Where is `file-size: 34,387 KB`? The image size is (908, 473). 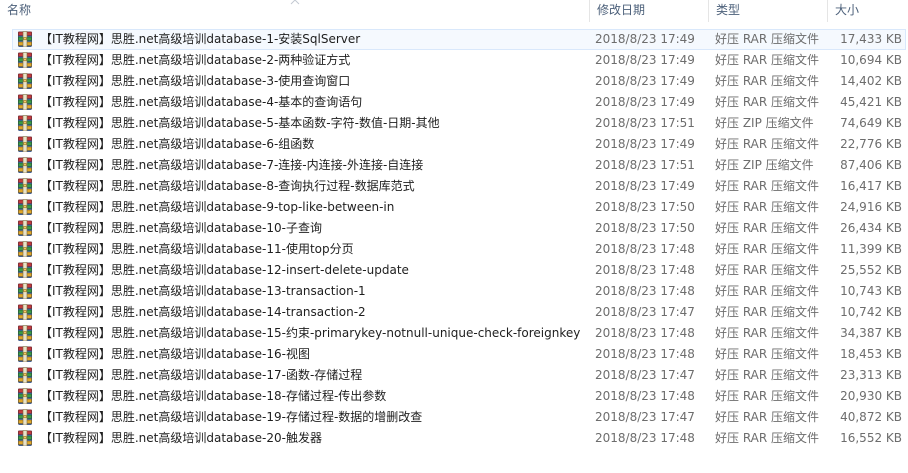 file-size: 34,387 KB is located at coordinates (871, 333).